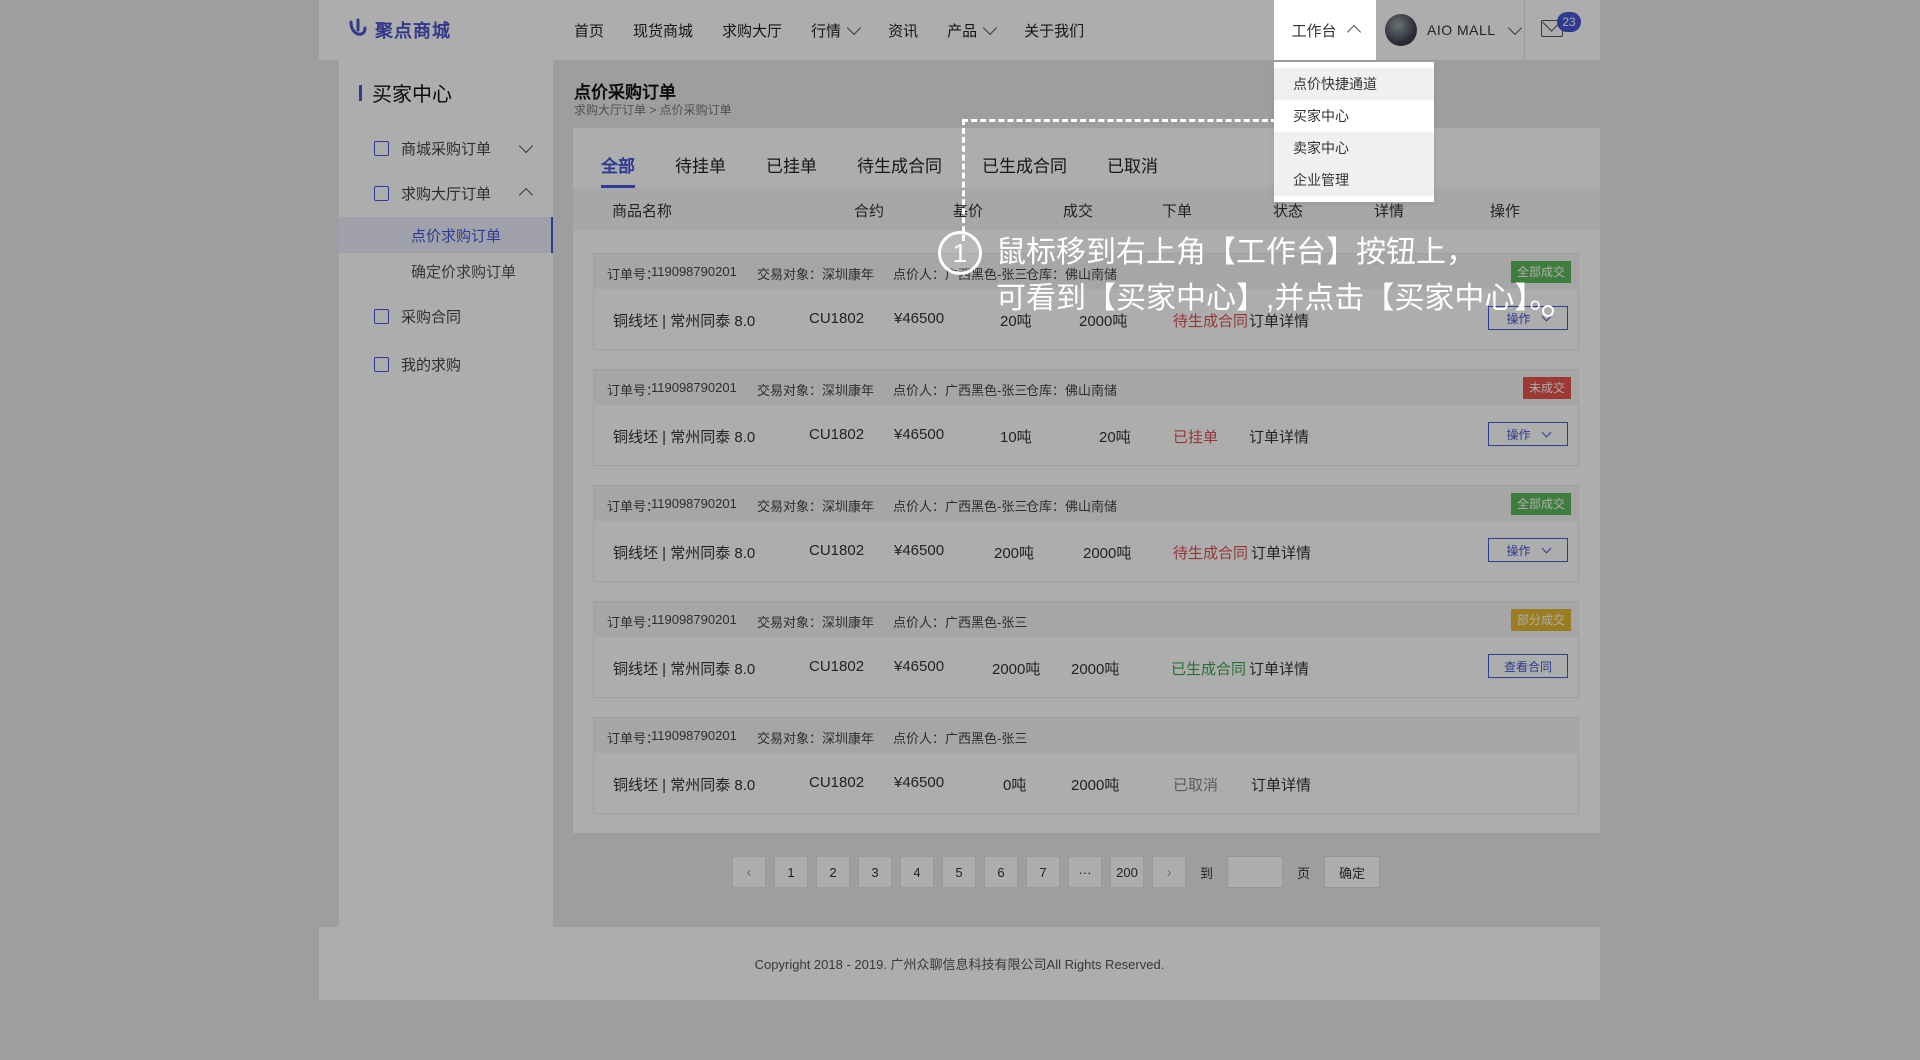  Describe the element at coordinates (663, 30) in the screenshot. I see `nav-spot-mall: 现货商城` at that location.